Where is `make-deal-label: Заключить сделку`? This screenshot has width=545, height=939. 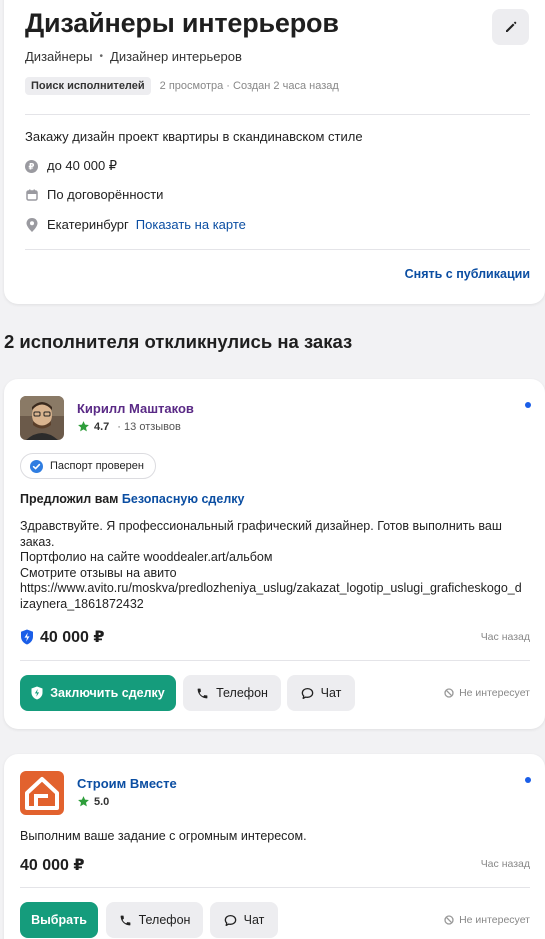 make-deal-label: Заключить сделку is located at coordinates (107, 693).